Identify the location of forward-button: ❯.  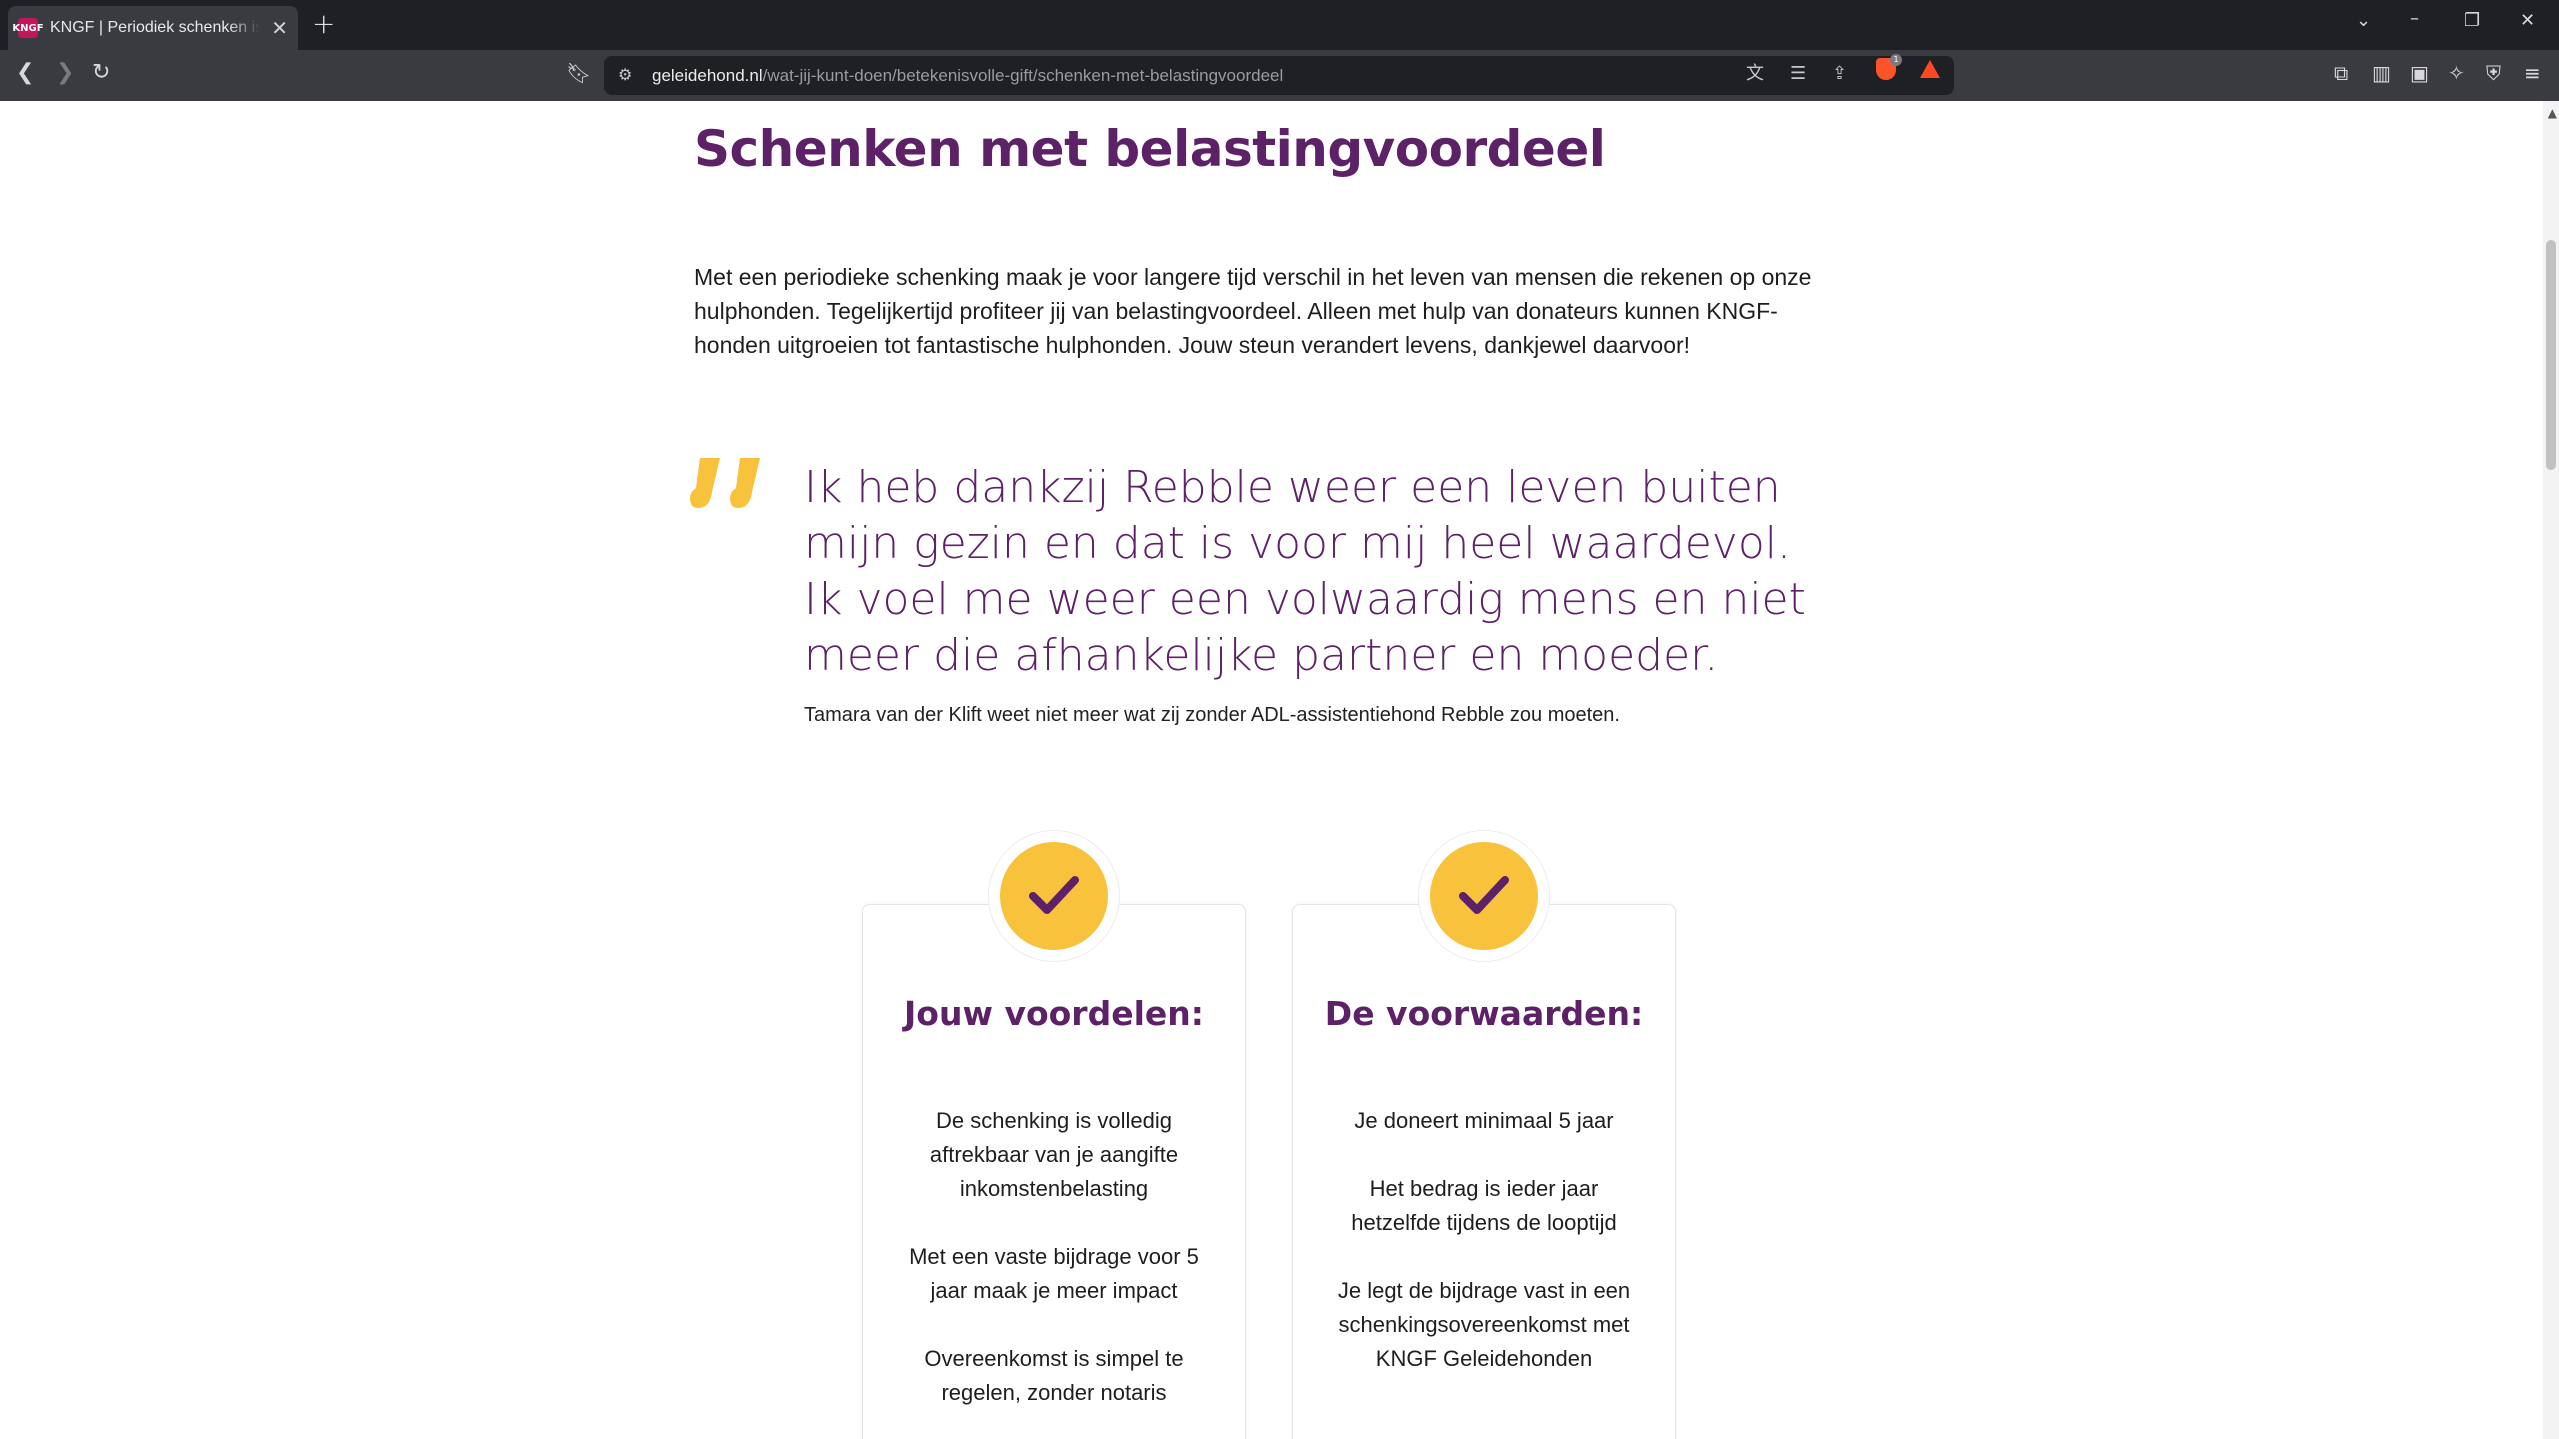
(65, 73).